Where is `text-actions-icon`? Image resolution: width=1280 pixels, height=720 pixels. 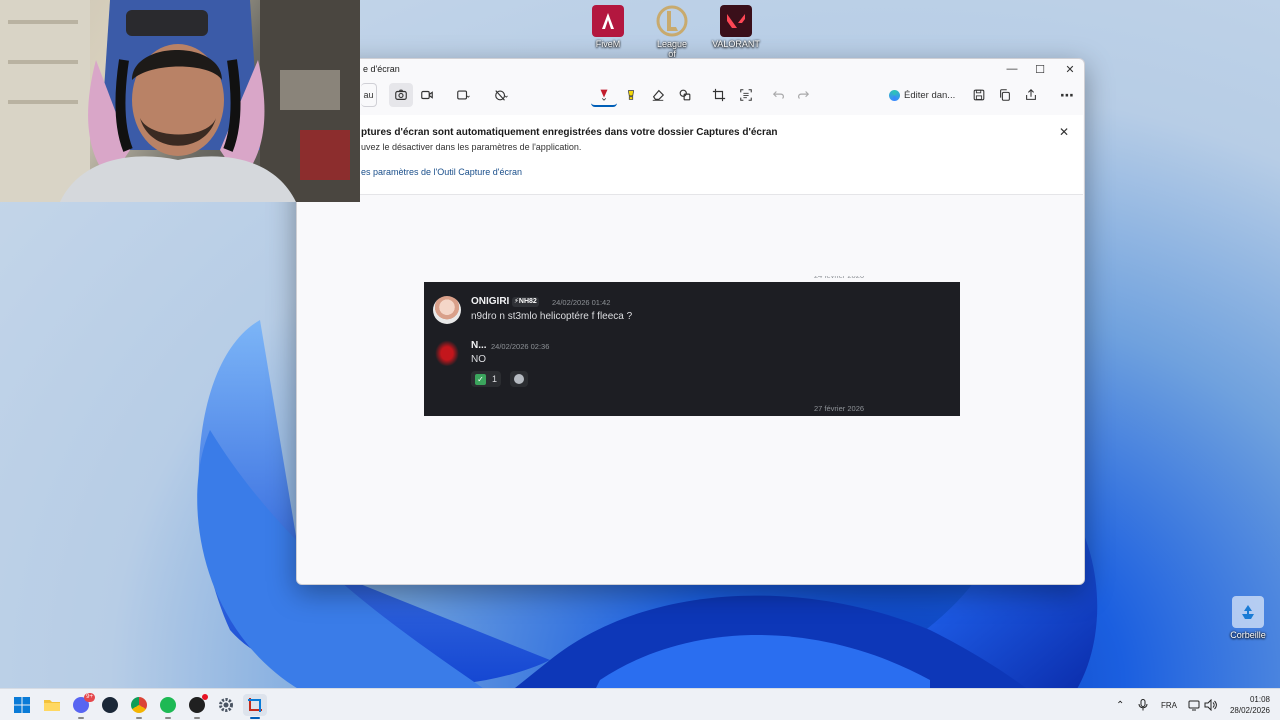
text-actions-icon is located at coordinates (746, 95).